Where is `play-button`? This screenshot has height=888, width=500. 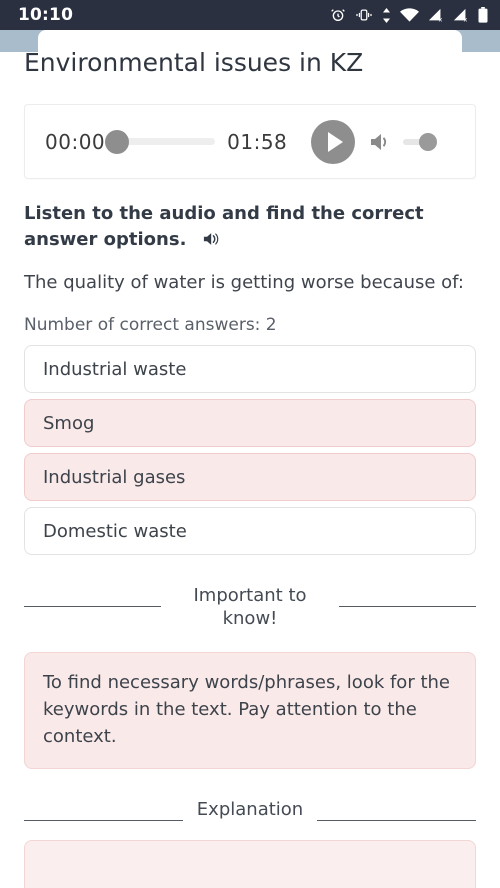 play-button is located at coordinates (333, 141).